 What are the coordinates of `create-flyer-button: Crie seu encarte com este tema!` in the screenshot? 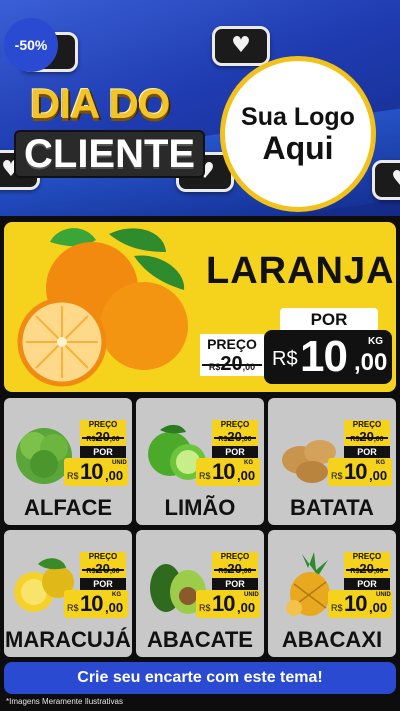 It's located at (200, 678).